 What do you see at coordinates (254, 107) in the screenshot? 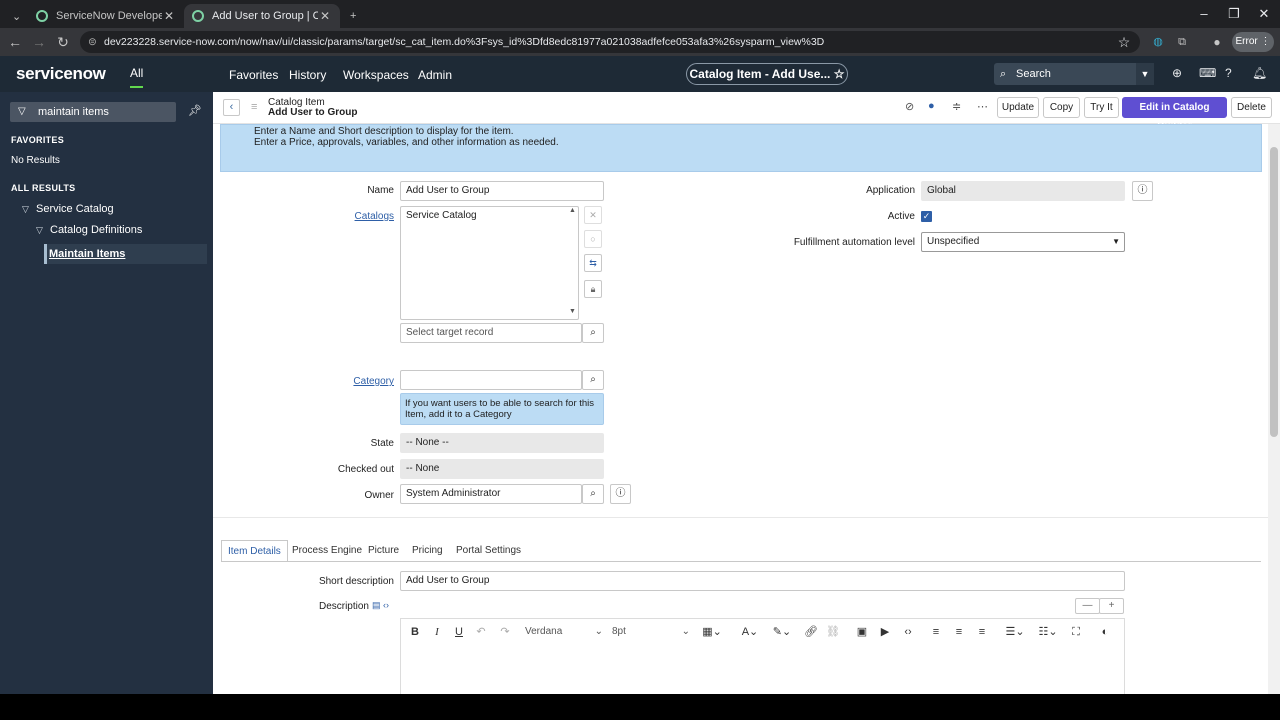
I see `form-menu-icon: ≡` at bounding box center [254, 107].